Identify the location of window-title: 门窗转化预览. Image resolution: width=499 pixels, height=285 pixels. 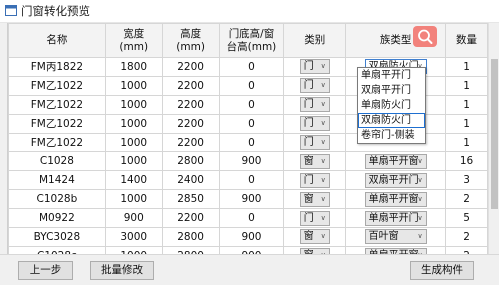
(55, 11).